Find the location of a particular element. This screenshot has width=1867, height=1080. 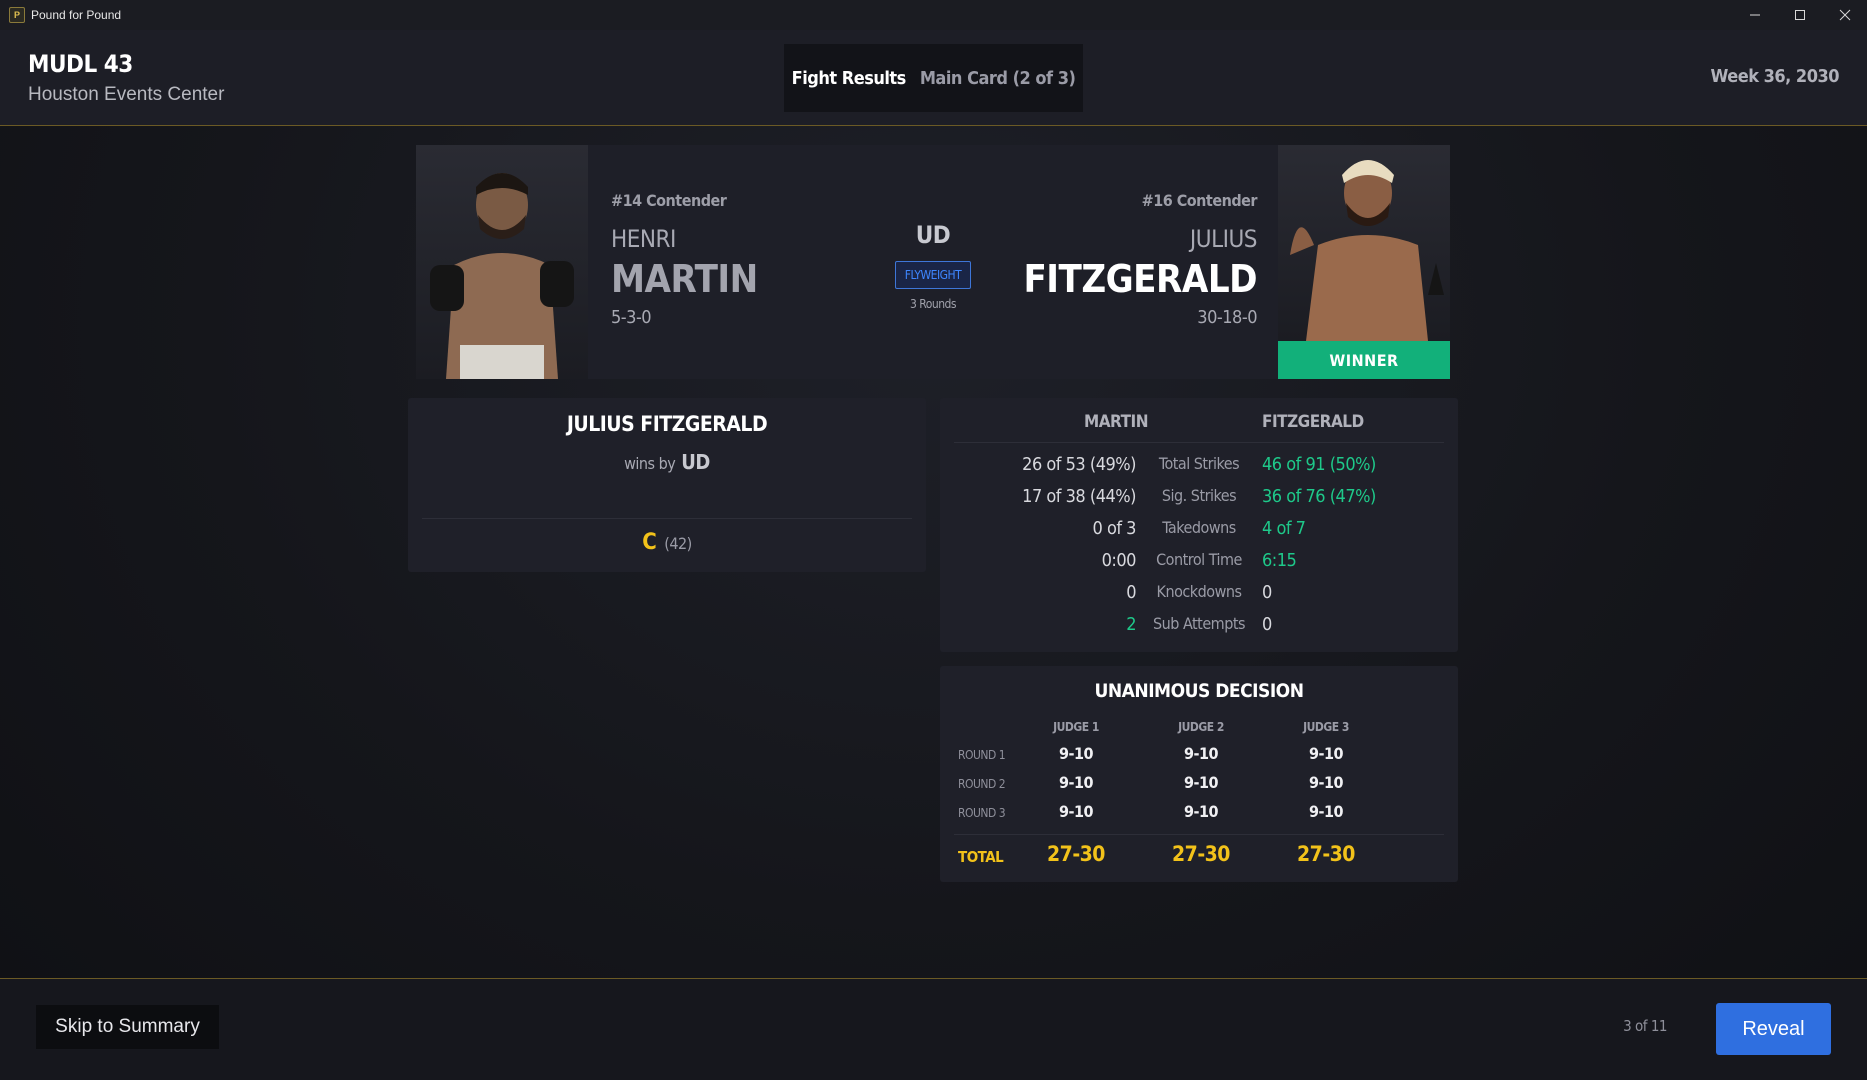

window-controls is located at coordinates (1799, 15).